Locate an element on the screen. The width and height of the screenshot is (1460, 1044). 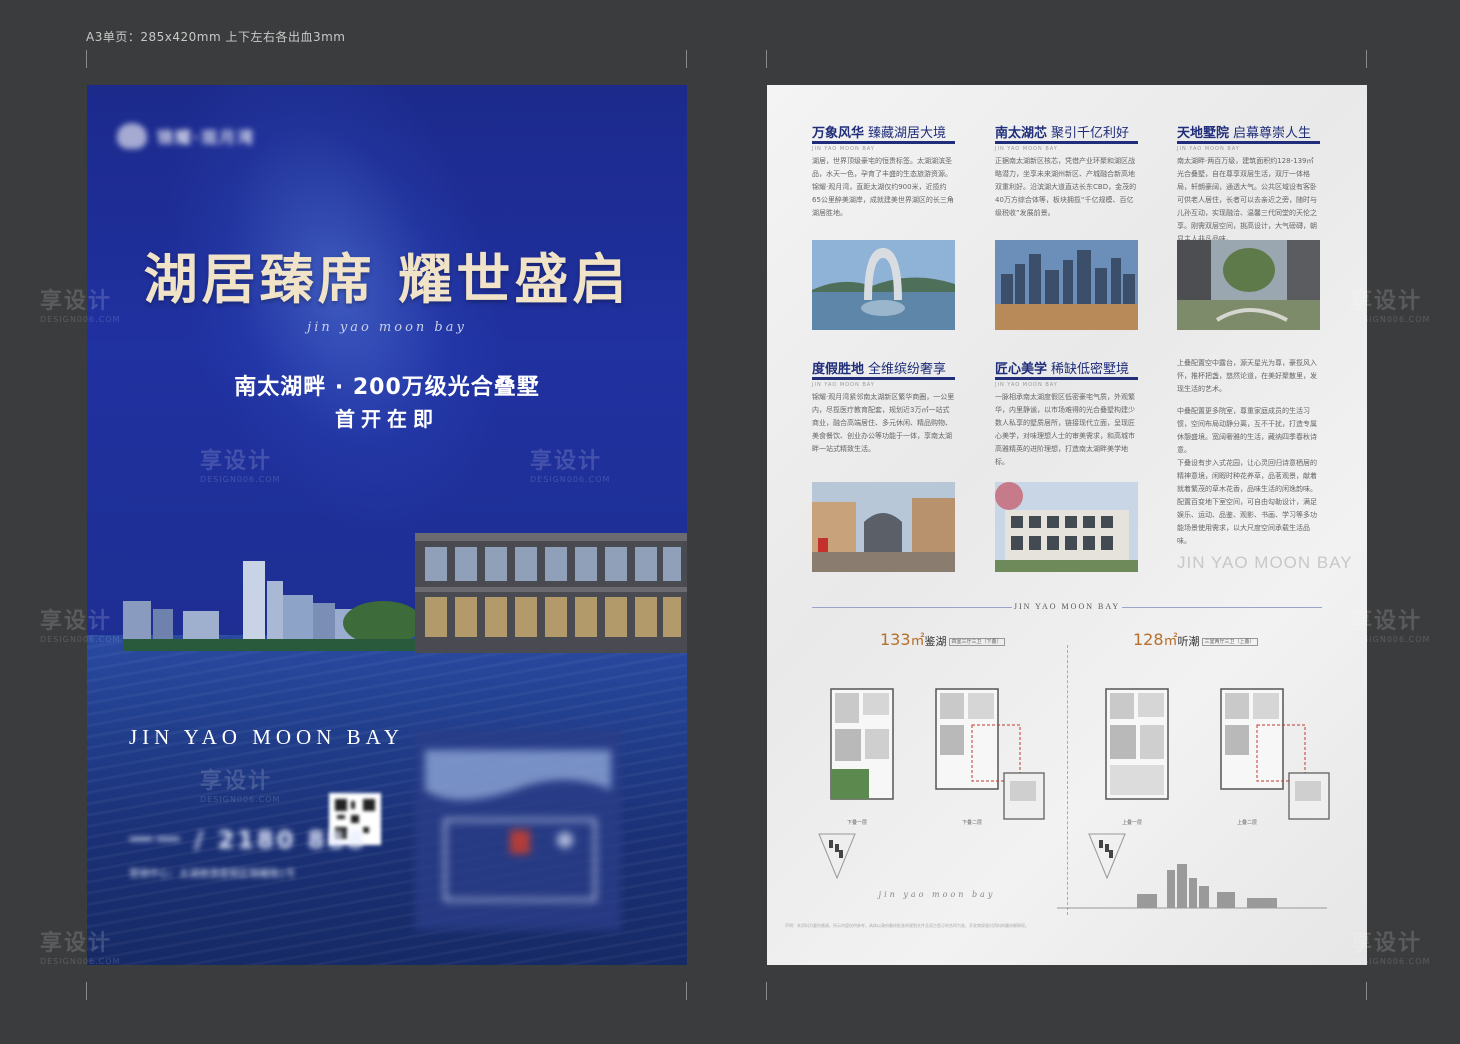
plan-title-128: 128㎡听潮 三室两厅三卫（上叠） is located at coordinates (1195, 640).